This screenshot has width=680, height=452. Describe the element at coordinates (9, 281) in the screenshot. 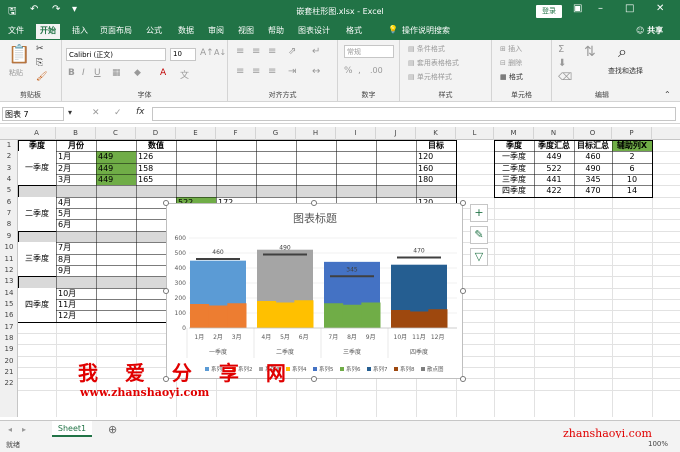

I see `row-header-13: 13` at that location.